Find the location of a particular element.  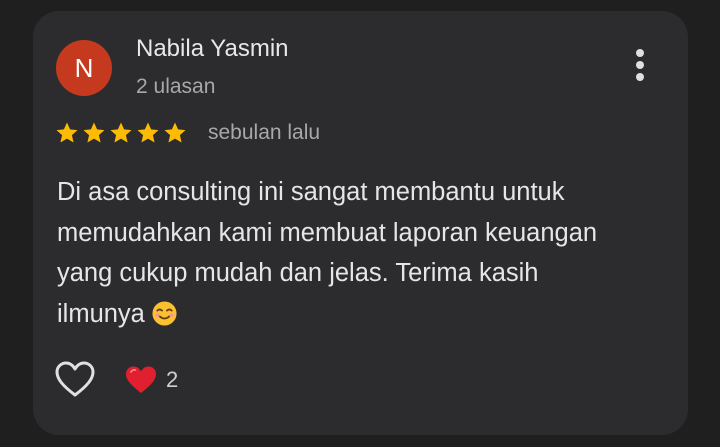

author-name: Nabila Yasmin is located at coordinates (212, 49).